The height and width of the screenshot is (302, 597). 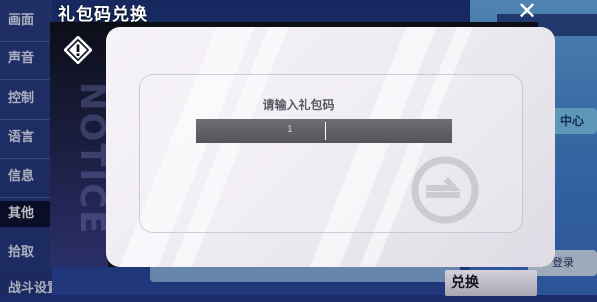 What do you see at coordinates (103, 15) in the screenshot?
I see `dialog-title: 礼包码兑换` at bounding box center [103, 15].